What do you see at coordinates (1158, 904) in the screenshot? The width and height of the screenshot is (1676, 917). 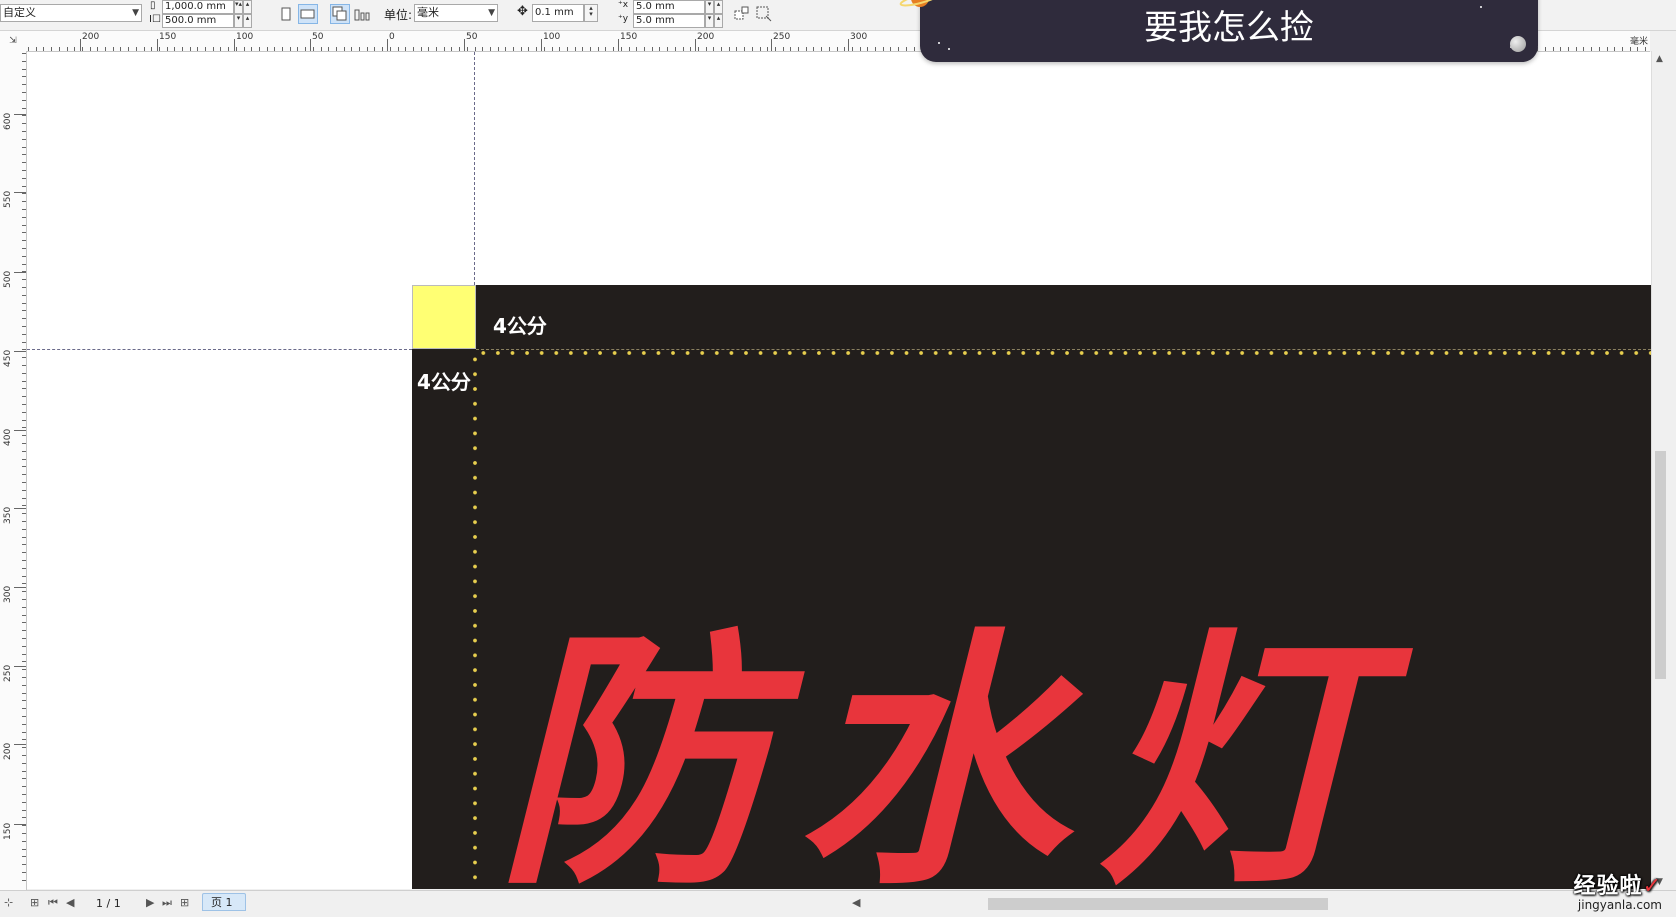 I see `horizontal-scroll-thumb` at bounding box center [1158, 904].